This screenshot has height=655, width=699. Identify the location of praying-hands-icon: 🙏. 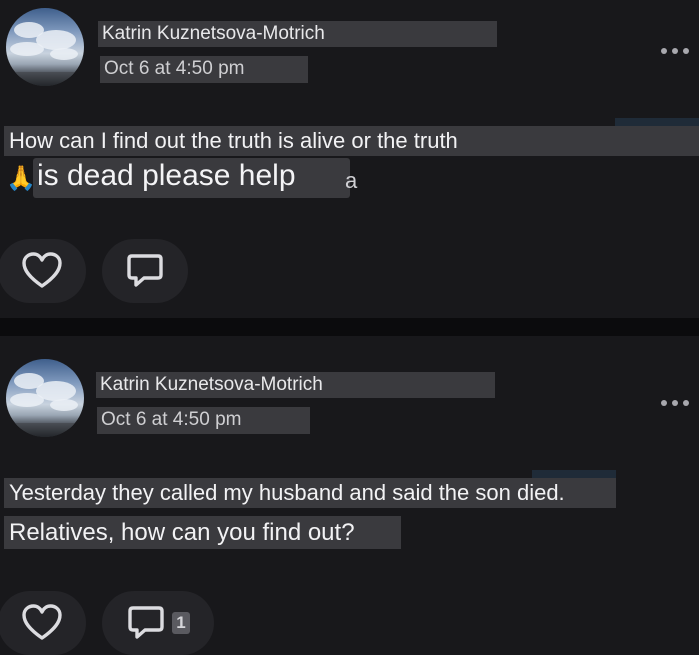
(21, 178).